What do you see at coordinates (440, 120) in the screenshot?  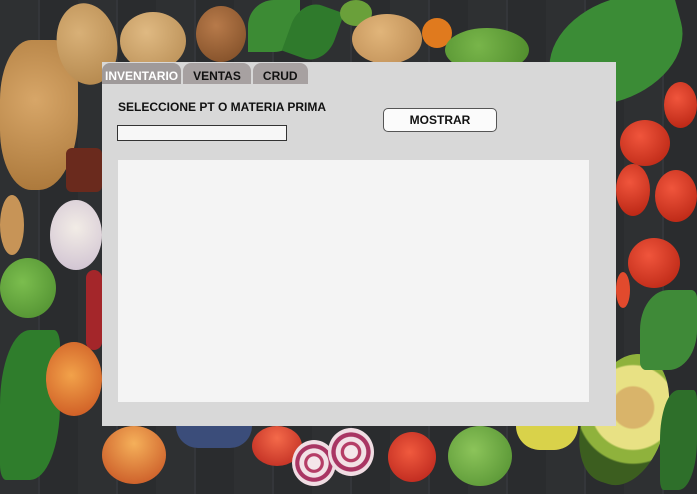 I see `show-button: MOSTRAR` at bounding box center [440, 120].